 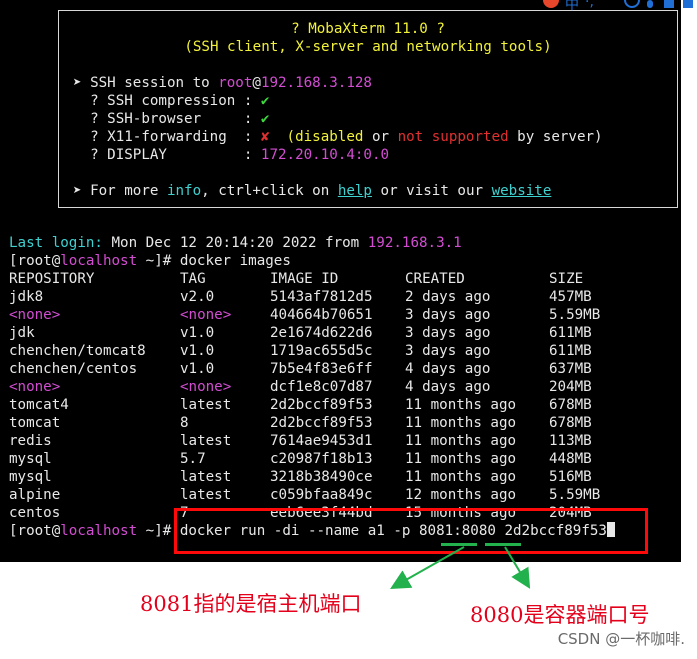 What do you see at coordinates (551, 4) in the screenshot?
I see `sogou-logo-icon` at bounding box center [551, 4].